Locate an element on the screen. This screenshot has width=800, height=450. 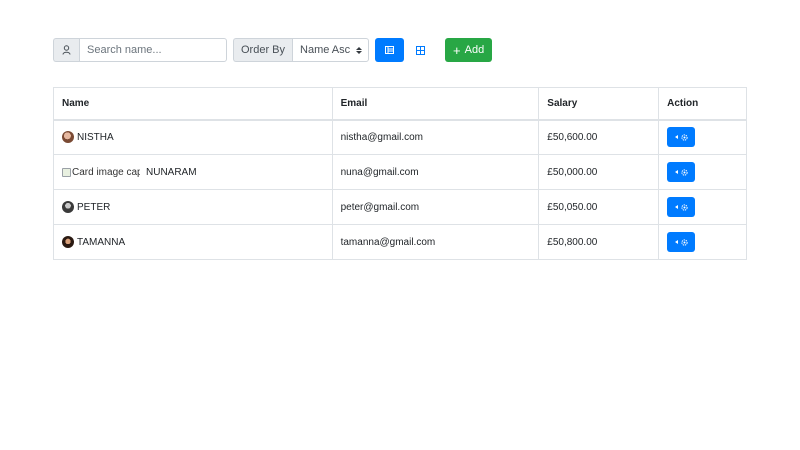
user-name: NUNARAM is located at coordinates (171, 172).